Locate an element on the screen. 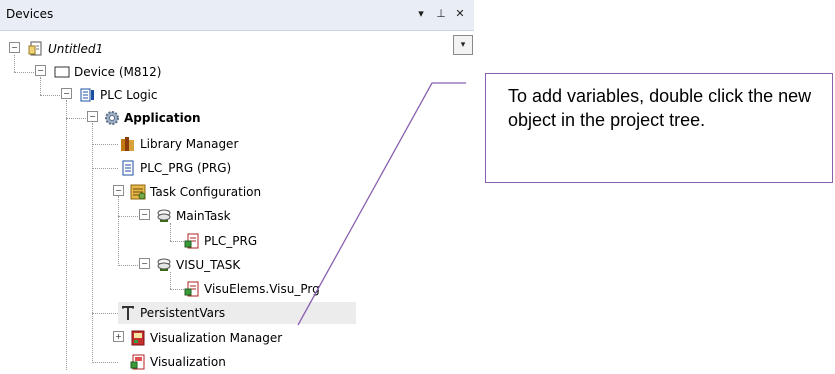 The width and height of the screenshot is (835, 374). pin-icon: ⊥ is located at coordinates (441, 14).